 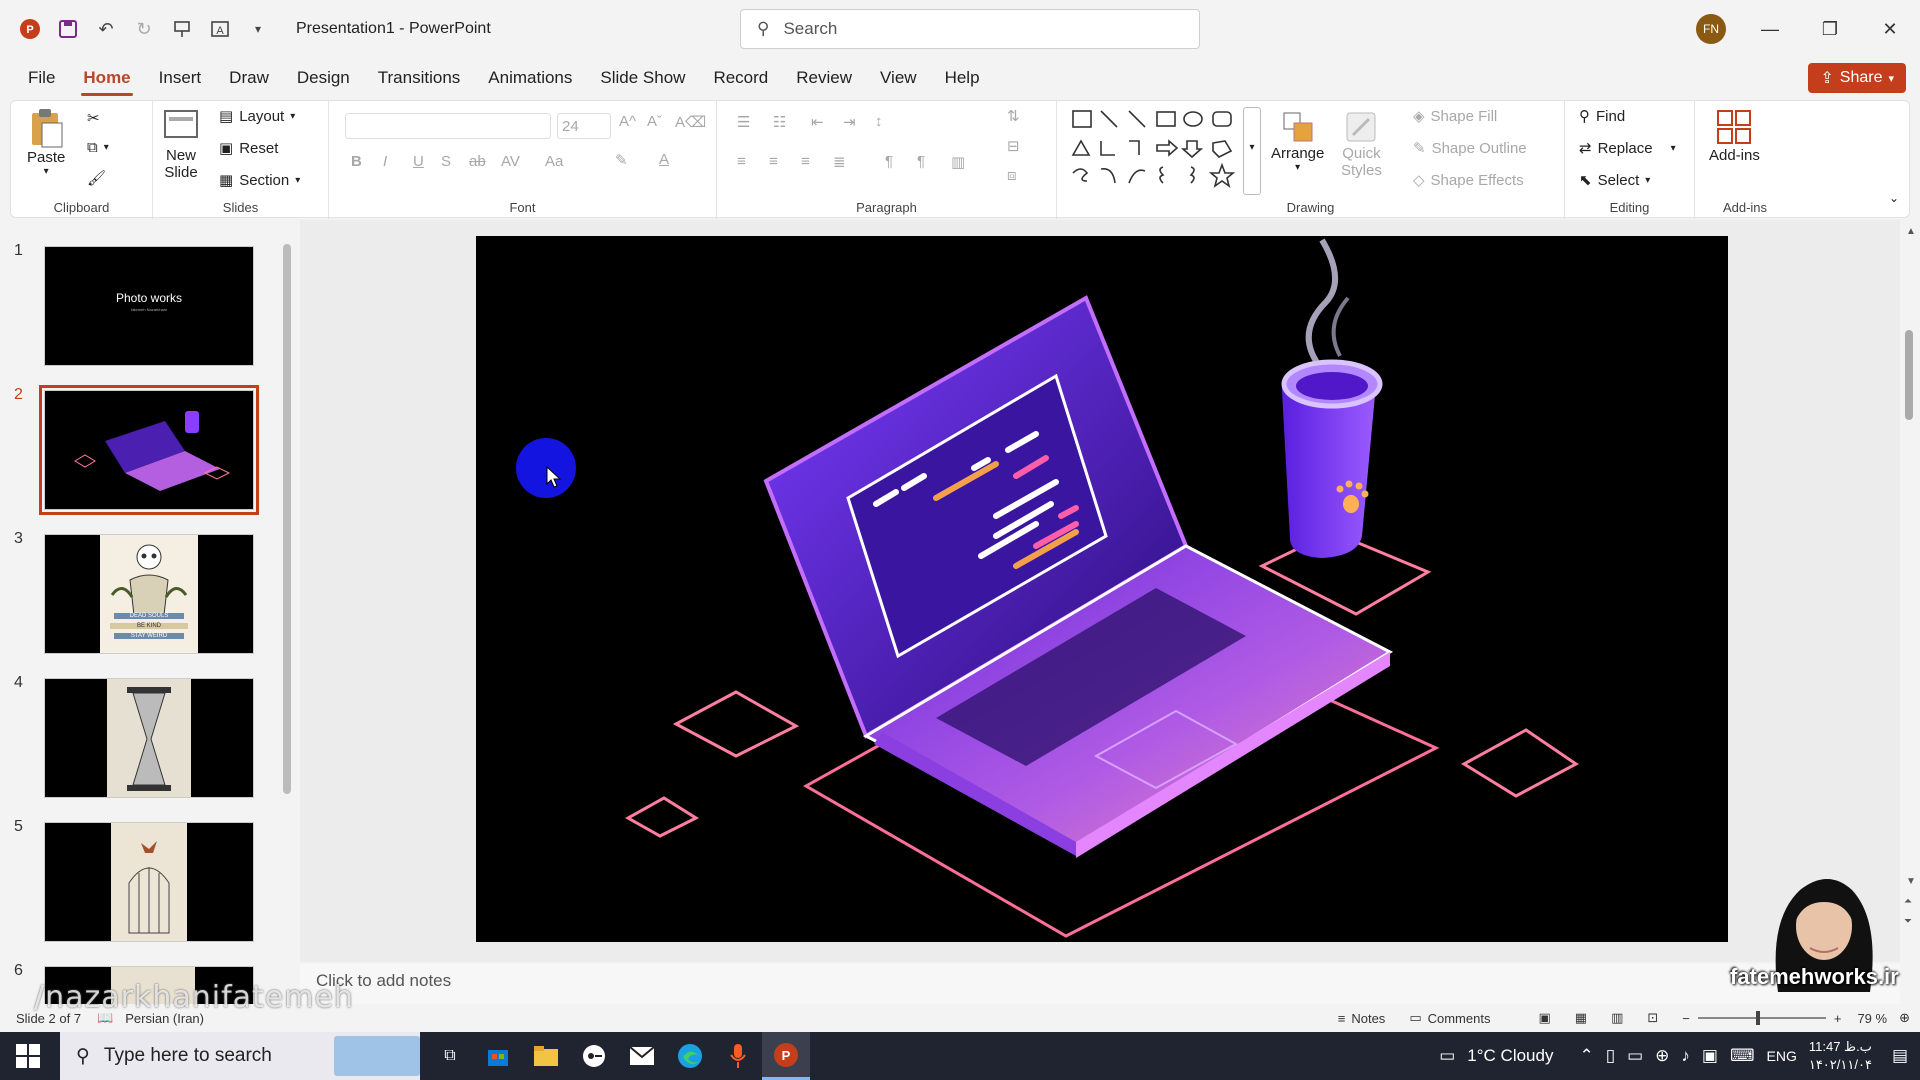 What do you see at coordinates (1470, 148) in the screenshot?
I see `shape-outline-button: ✎ Shape Outline` at bounding box center [1470, 148].